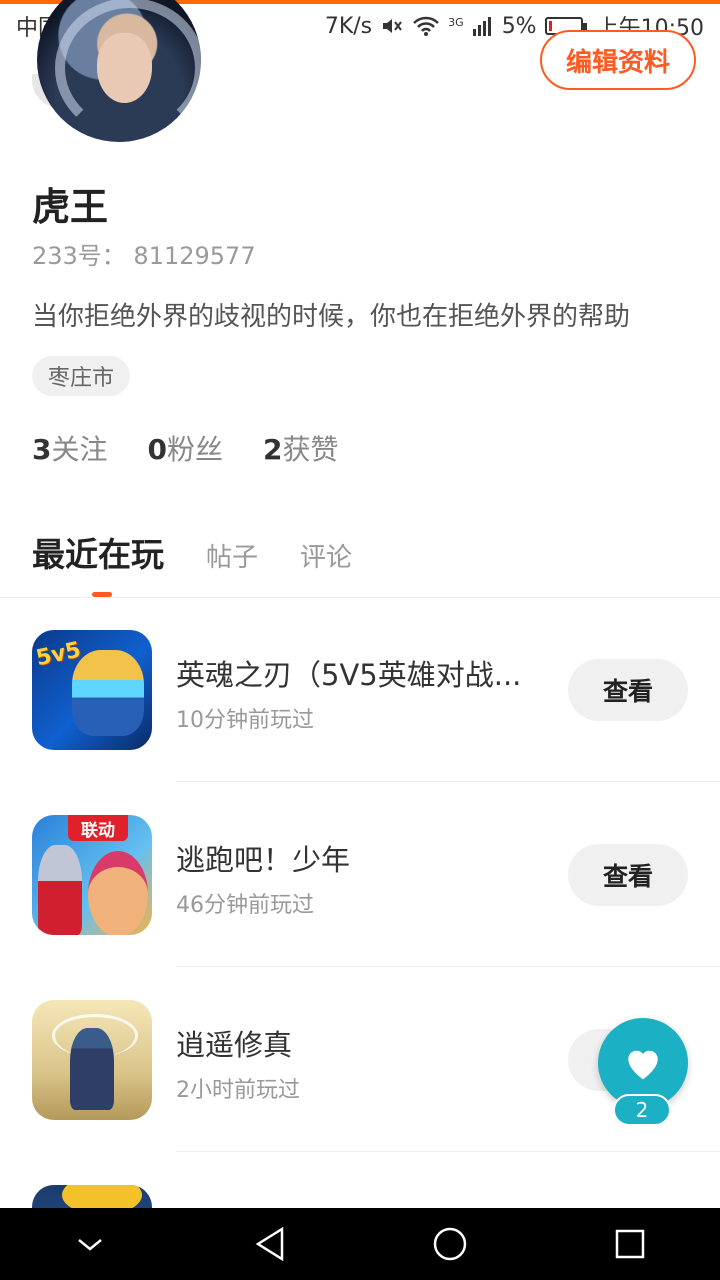 This screenshot has width=720, height=1280. I want to click on user-id: 233号： 81129577, so click(144, 256).